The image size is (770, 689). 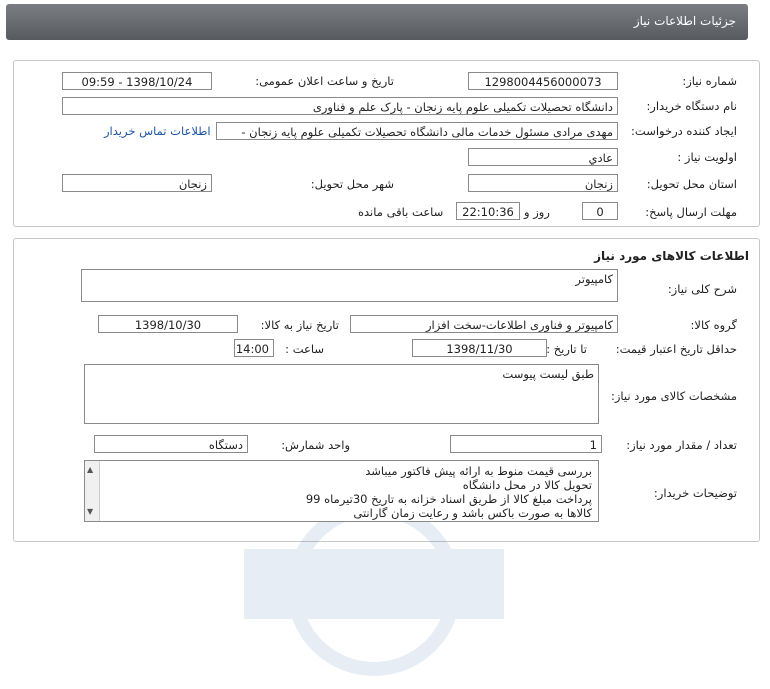 I want to click on contact-info-link: اطلاعات تماس خریدار, so click(x=157, y=131).